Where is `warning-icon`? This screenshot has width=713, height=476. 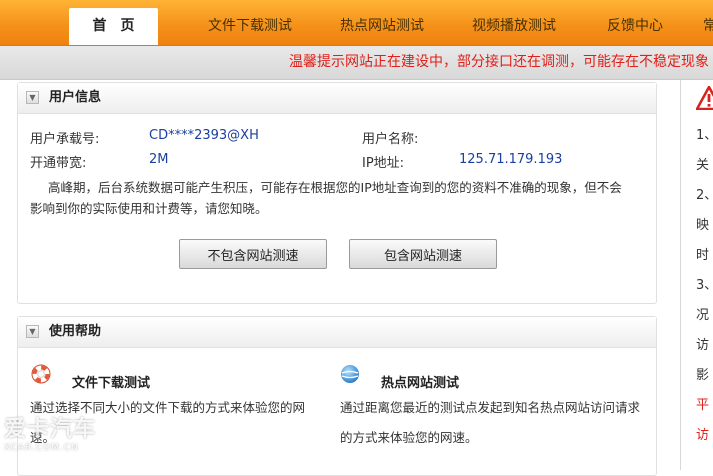
warning-icon is located at coordinates (704, 98).